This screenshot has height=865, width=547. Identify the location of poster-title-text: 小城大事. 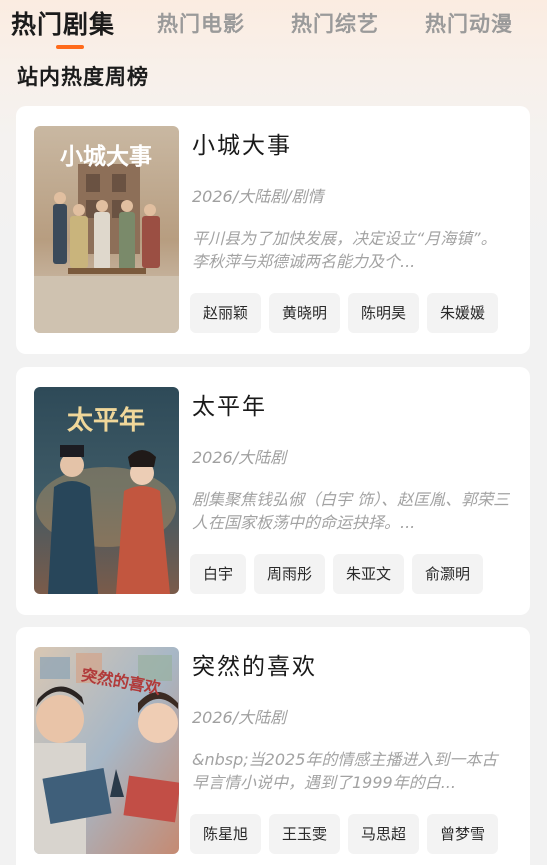
(106, 156).